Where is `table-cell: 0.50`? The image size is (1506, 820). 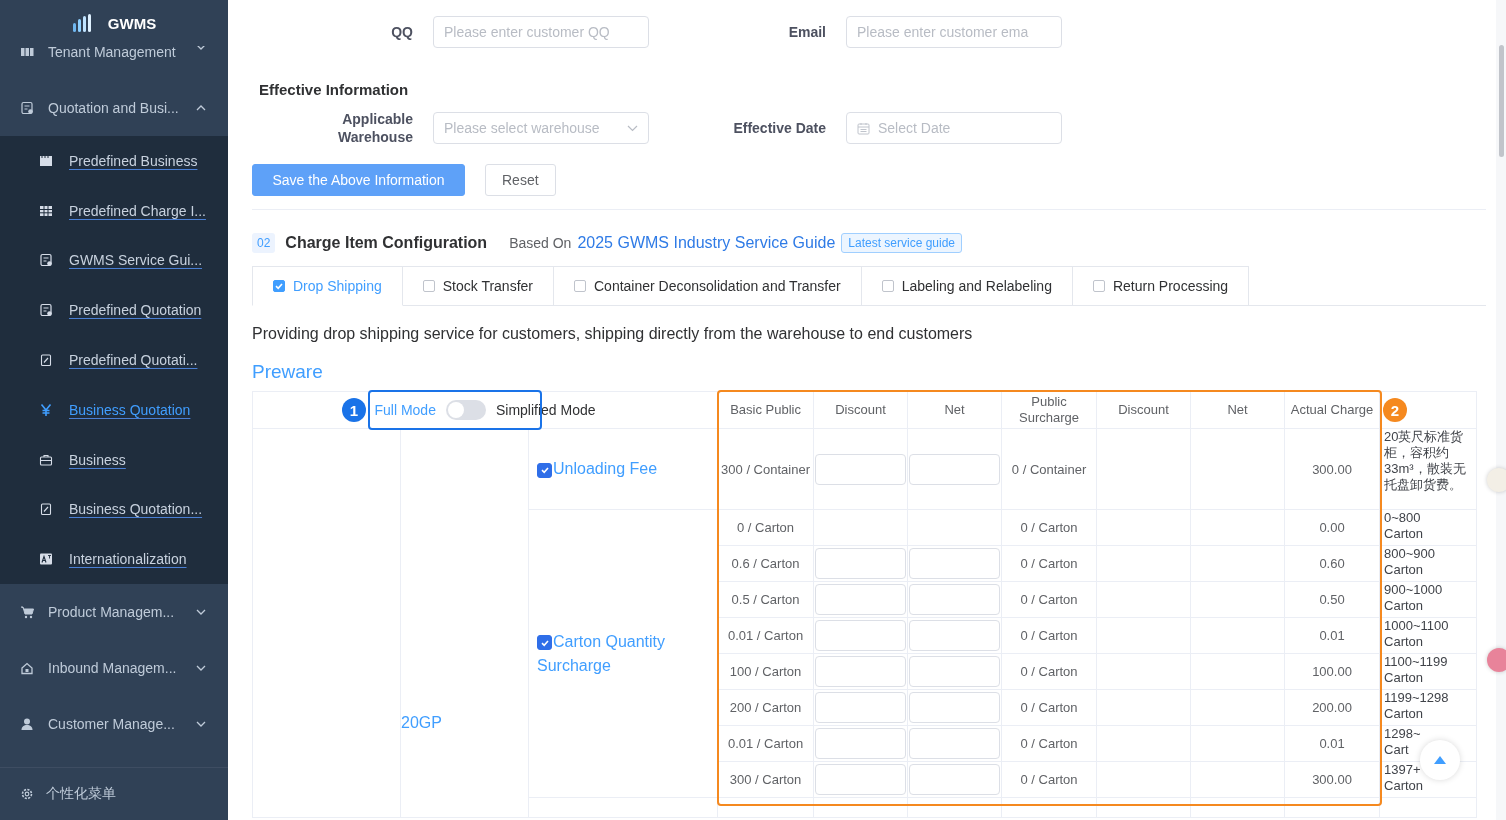 table-cell: 0.50 is located at coordinates (1332, 599).